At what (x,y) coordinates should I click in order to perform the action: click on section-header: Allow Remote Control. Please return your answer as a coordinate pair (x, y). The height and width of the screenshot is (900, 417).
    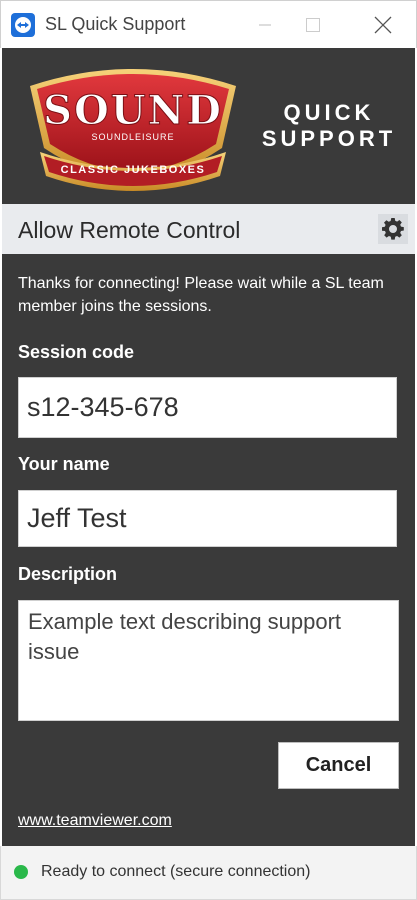
    Looking at the image, I should click on (208, 229).